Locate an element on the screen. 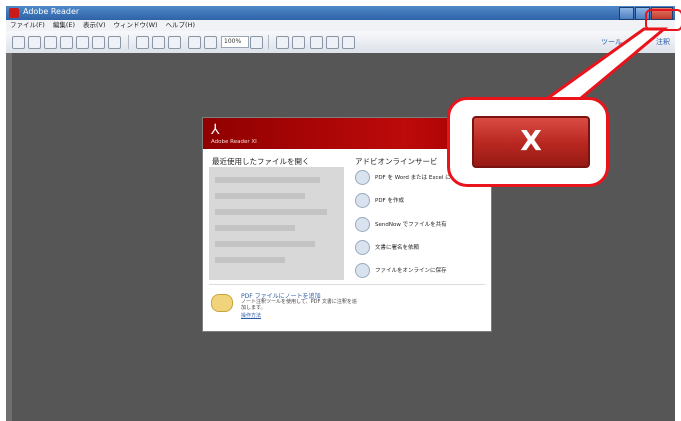 This screenshot has width=681, height=421. enlarged-close-button: X is located at coordinates (531, 142).